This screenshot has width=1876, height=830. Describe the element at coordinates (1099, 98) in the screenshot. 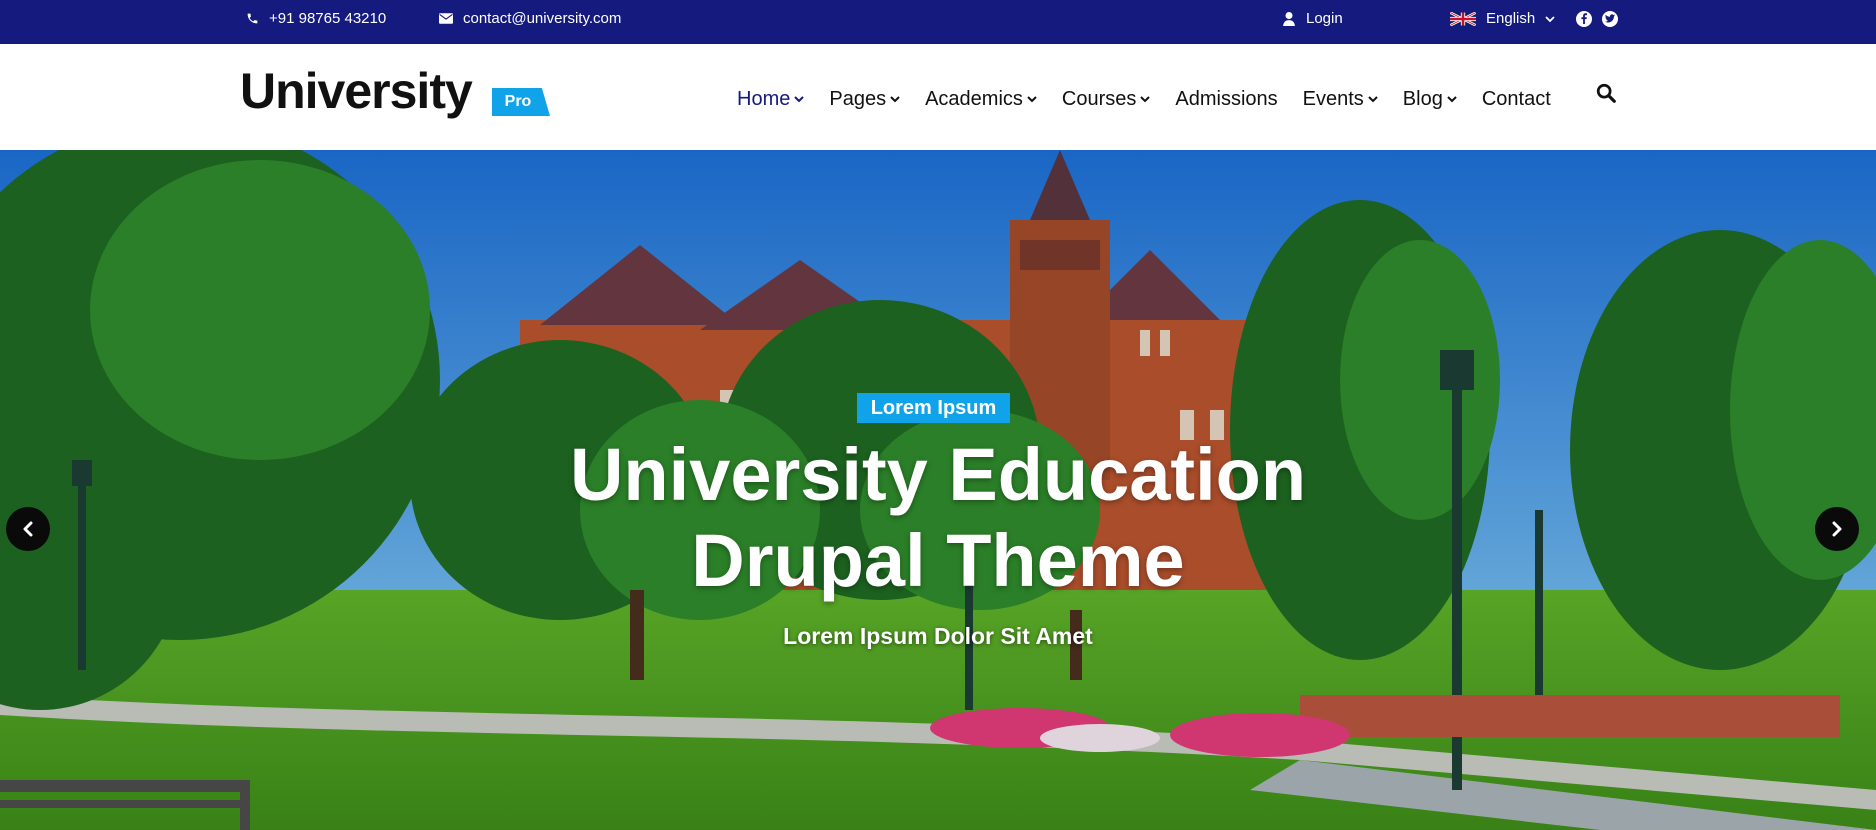

I see `nav-label: Courses` at that location.